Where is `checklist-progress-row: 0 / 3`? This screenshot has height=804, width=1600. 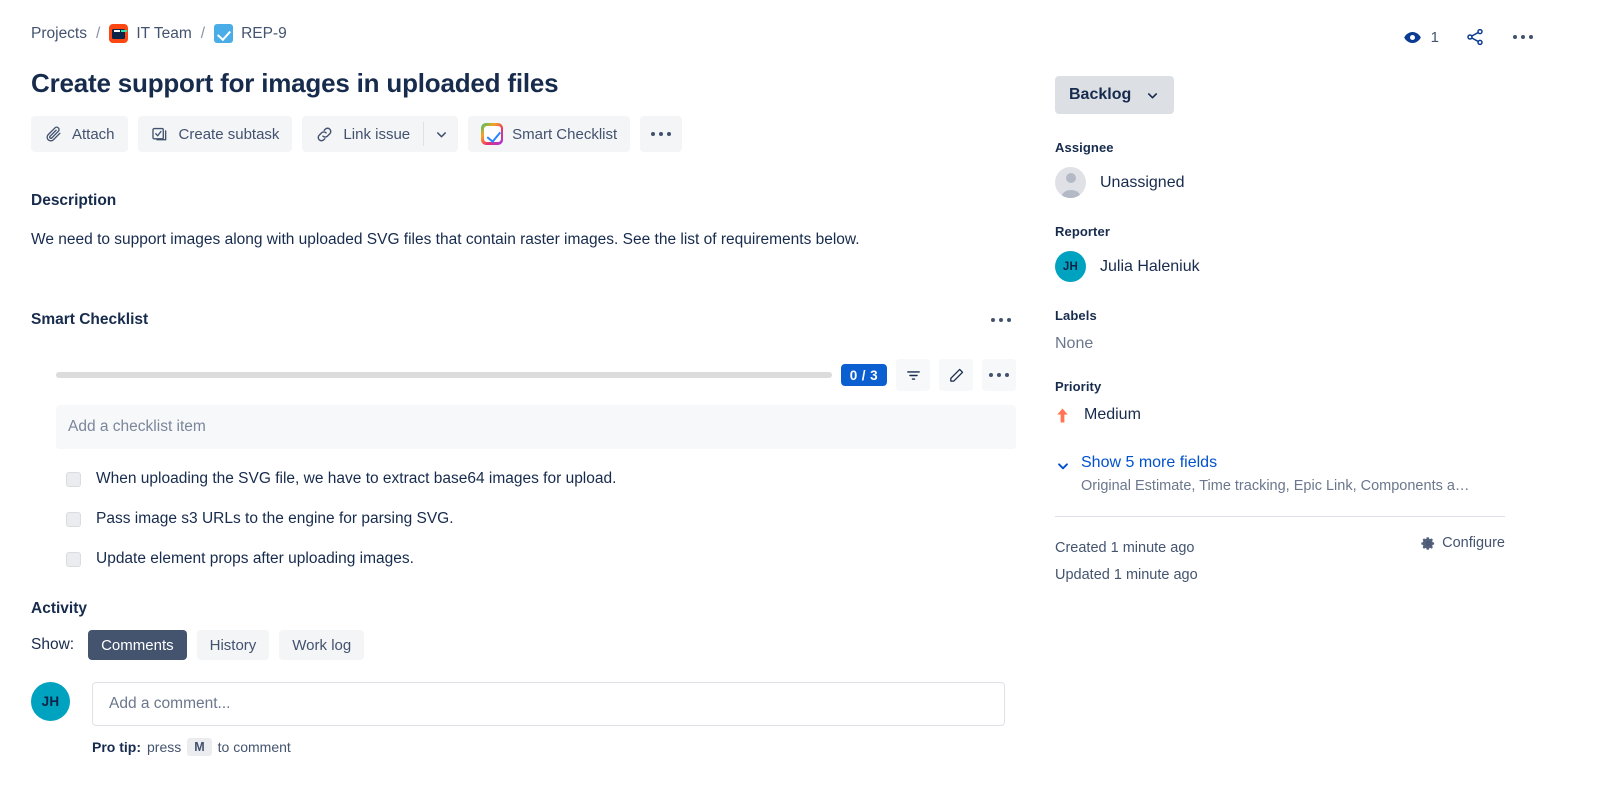
checklist-progress-row: 0 / 3 is located at coordinates (523, 375).